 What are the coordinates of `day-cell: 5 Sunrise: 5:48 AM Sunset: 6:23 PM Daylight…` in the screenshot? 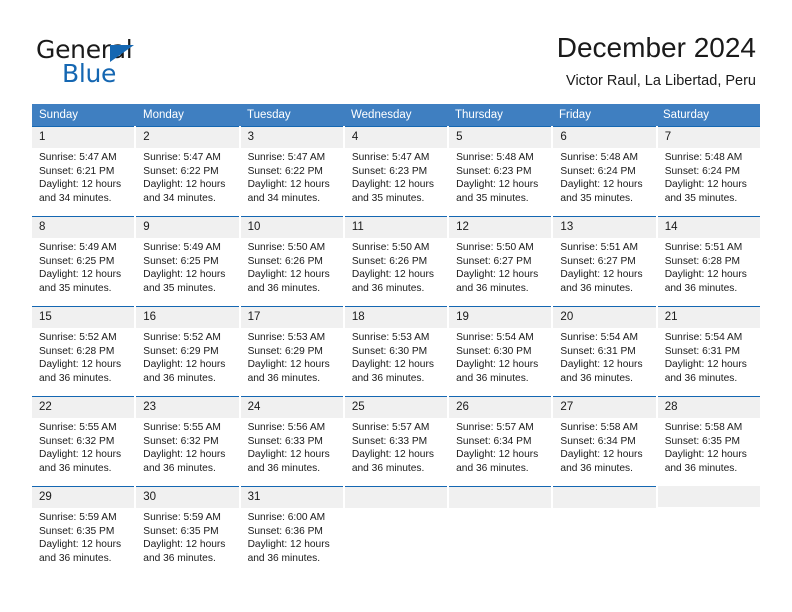 It's located at (500, 171).